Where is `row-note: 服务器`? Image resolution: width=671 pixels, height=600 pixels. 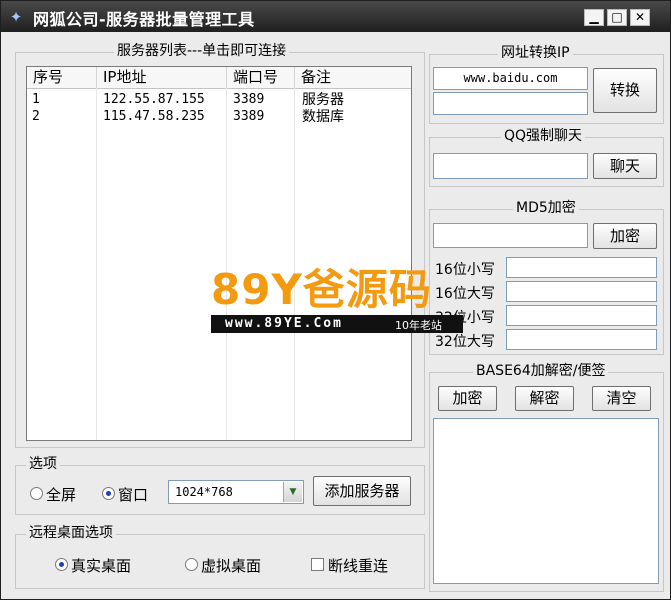
row-note: 服务器 is located at coordinates (323, 100).